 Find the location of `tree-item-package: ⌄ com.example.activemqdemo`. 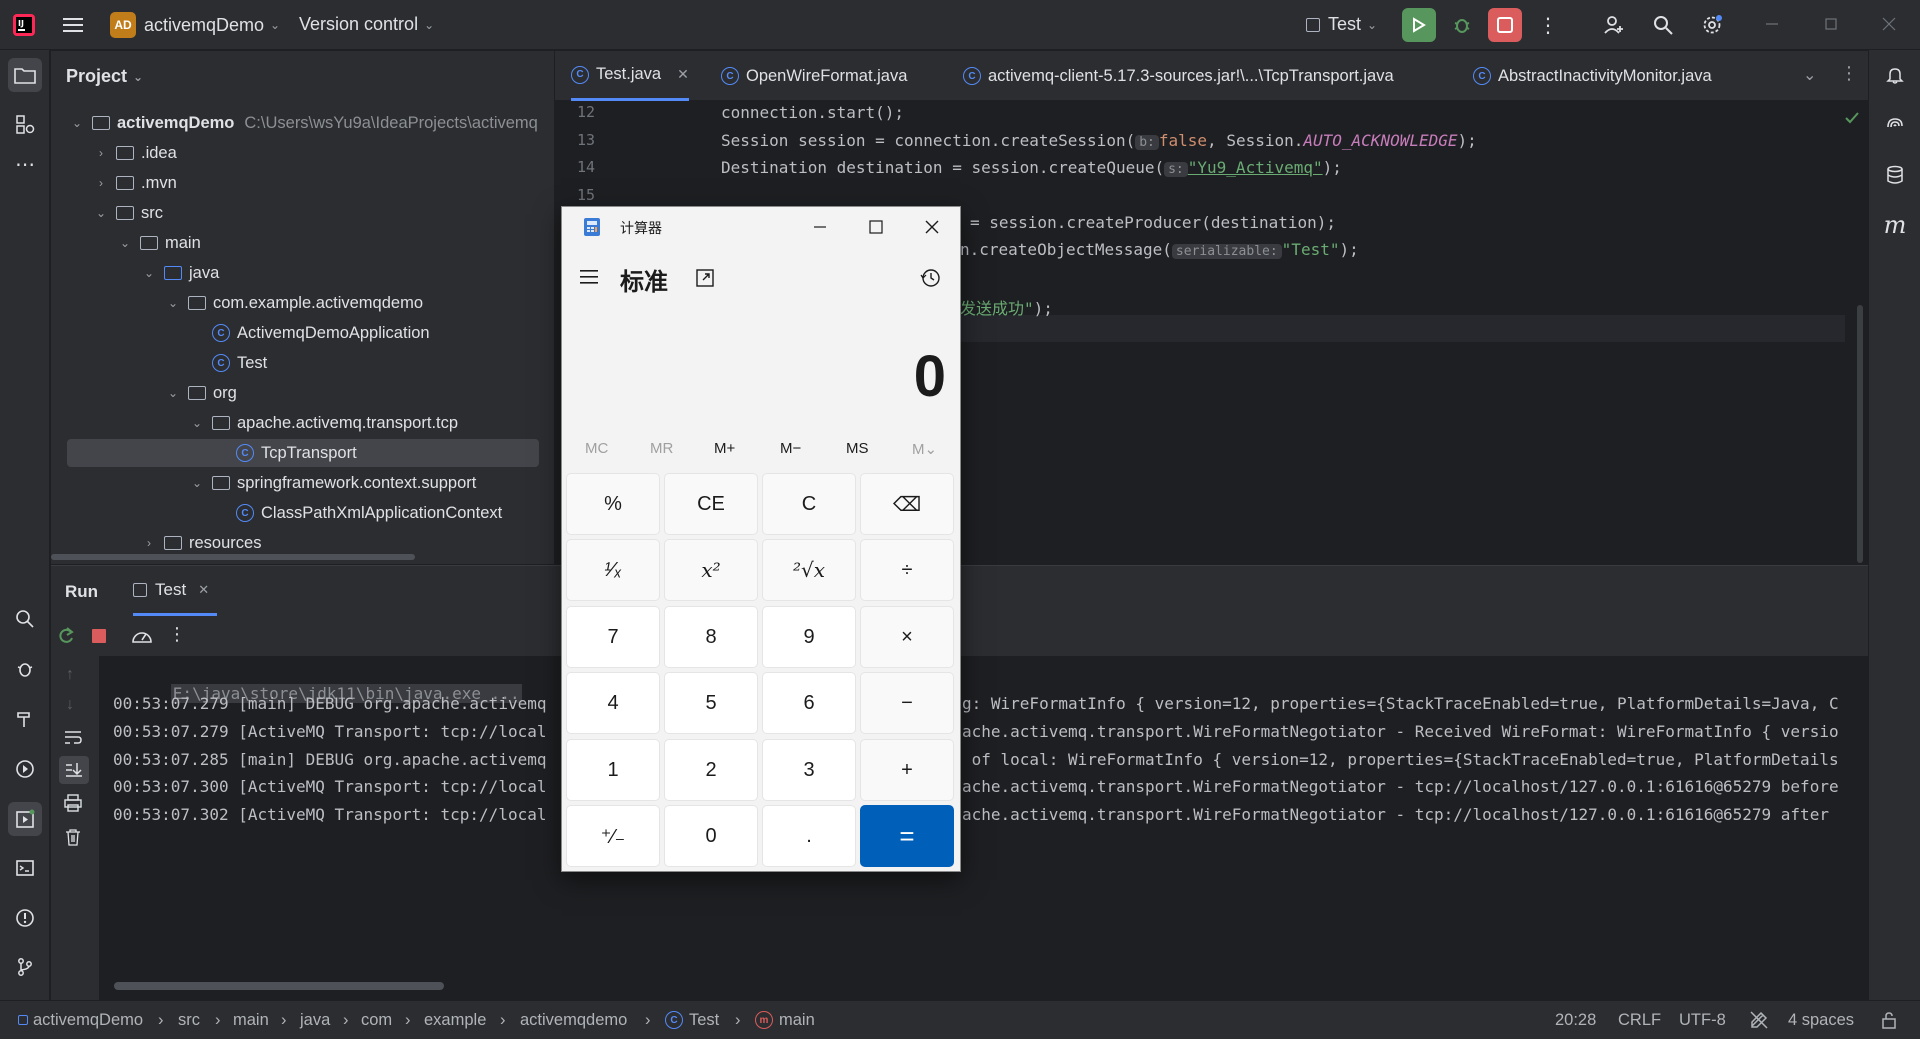

tree-item-package: ⌄ com.example.activemqdemo is located at coordinates (294, 303).